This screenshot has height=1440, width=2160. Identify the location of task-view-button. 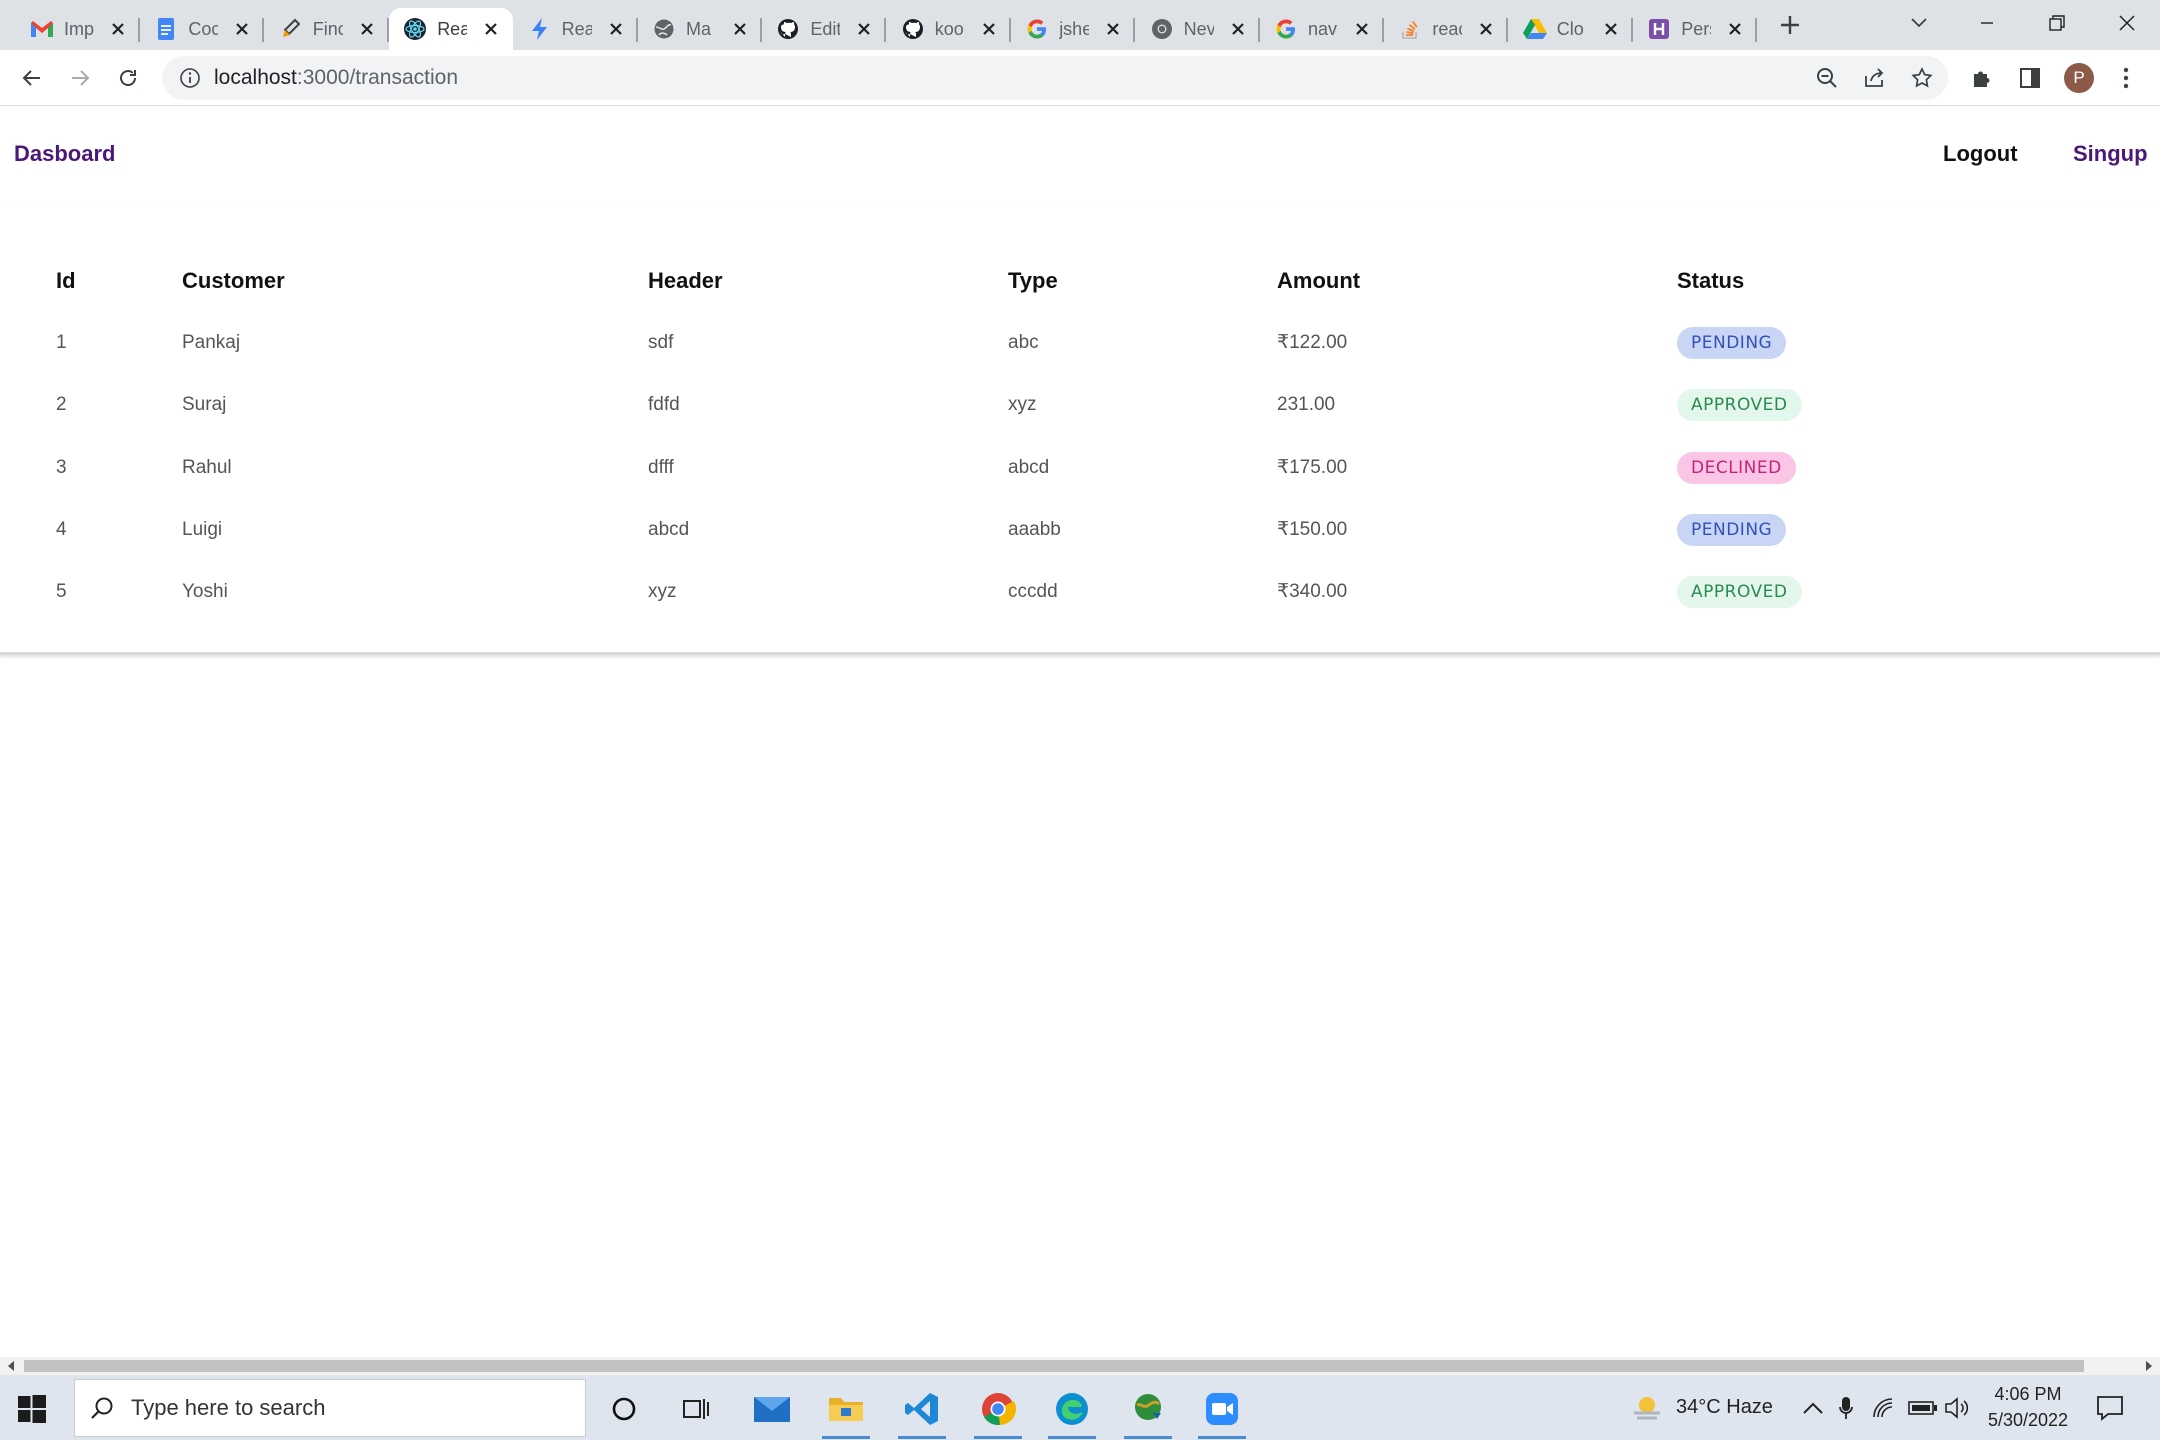
(696, 1409).